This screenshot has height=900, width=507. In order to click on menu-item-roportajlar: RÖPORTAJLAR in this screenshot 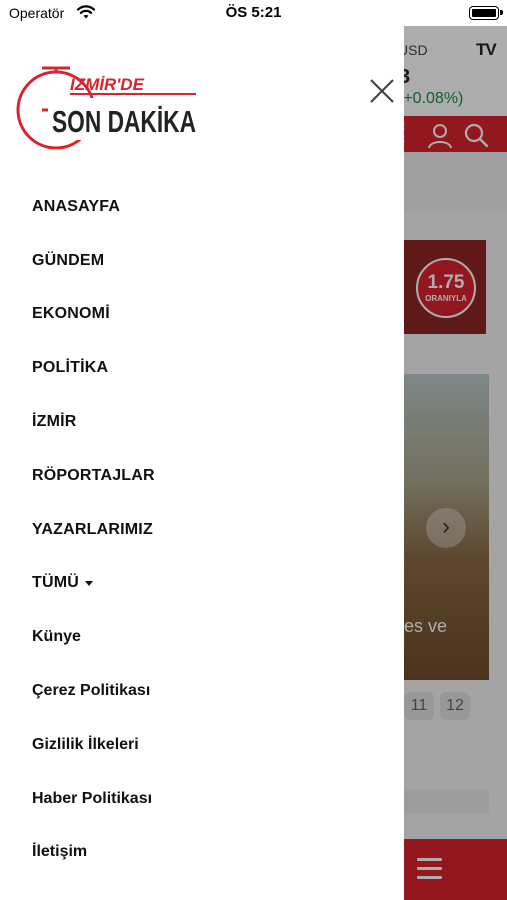, I will do `click(93, 476)`.